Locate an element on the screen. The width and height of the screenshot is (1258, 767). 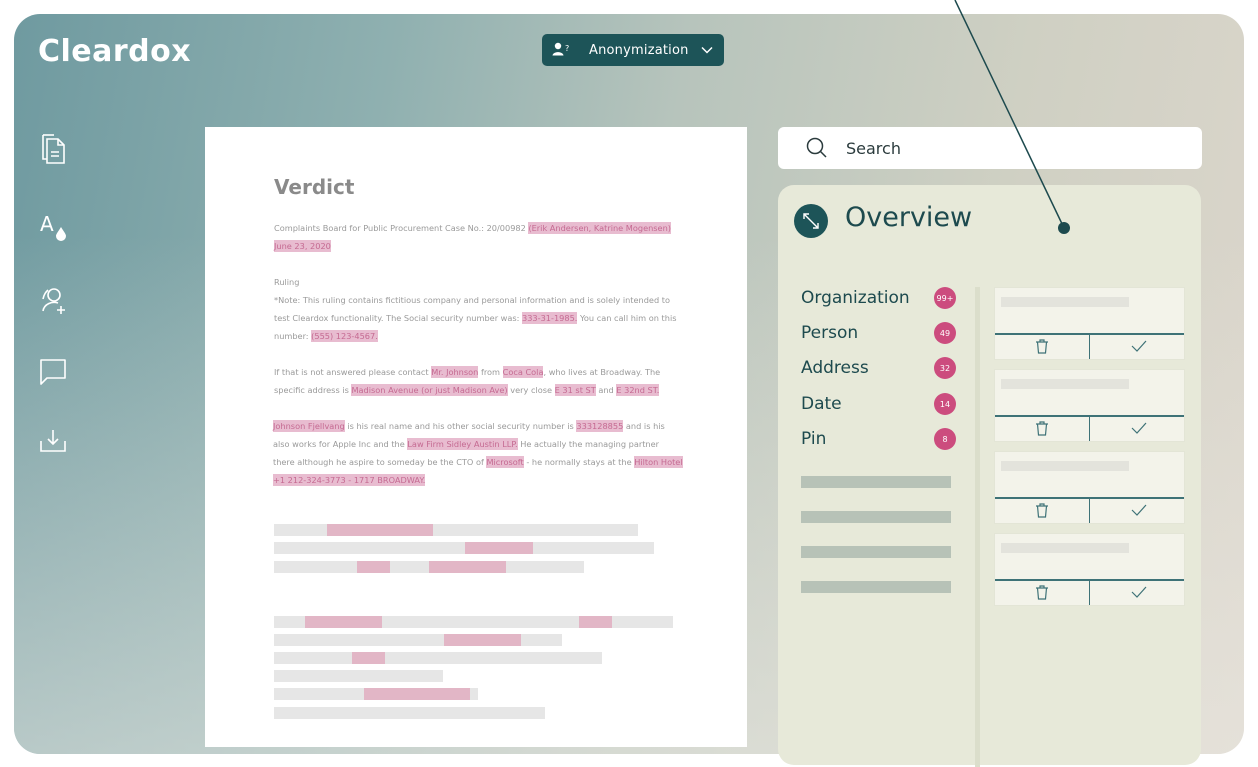
entity-highlight: Madison Avenue (or just Madison Ave) is located at coordinates (429, 390).